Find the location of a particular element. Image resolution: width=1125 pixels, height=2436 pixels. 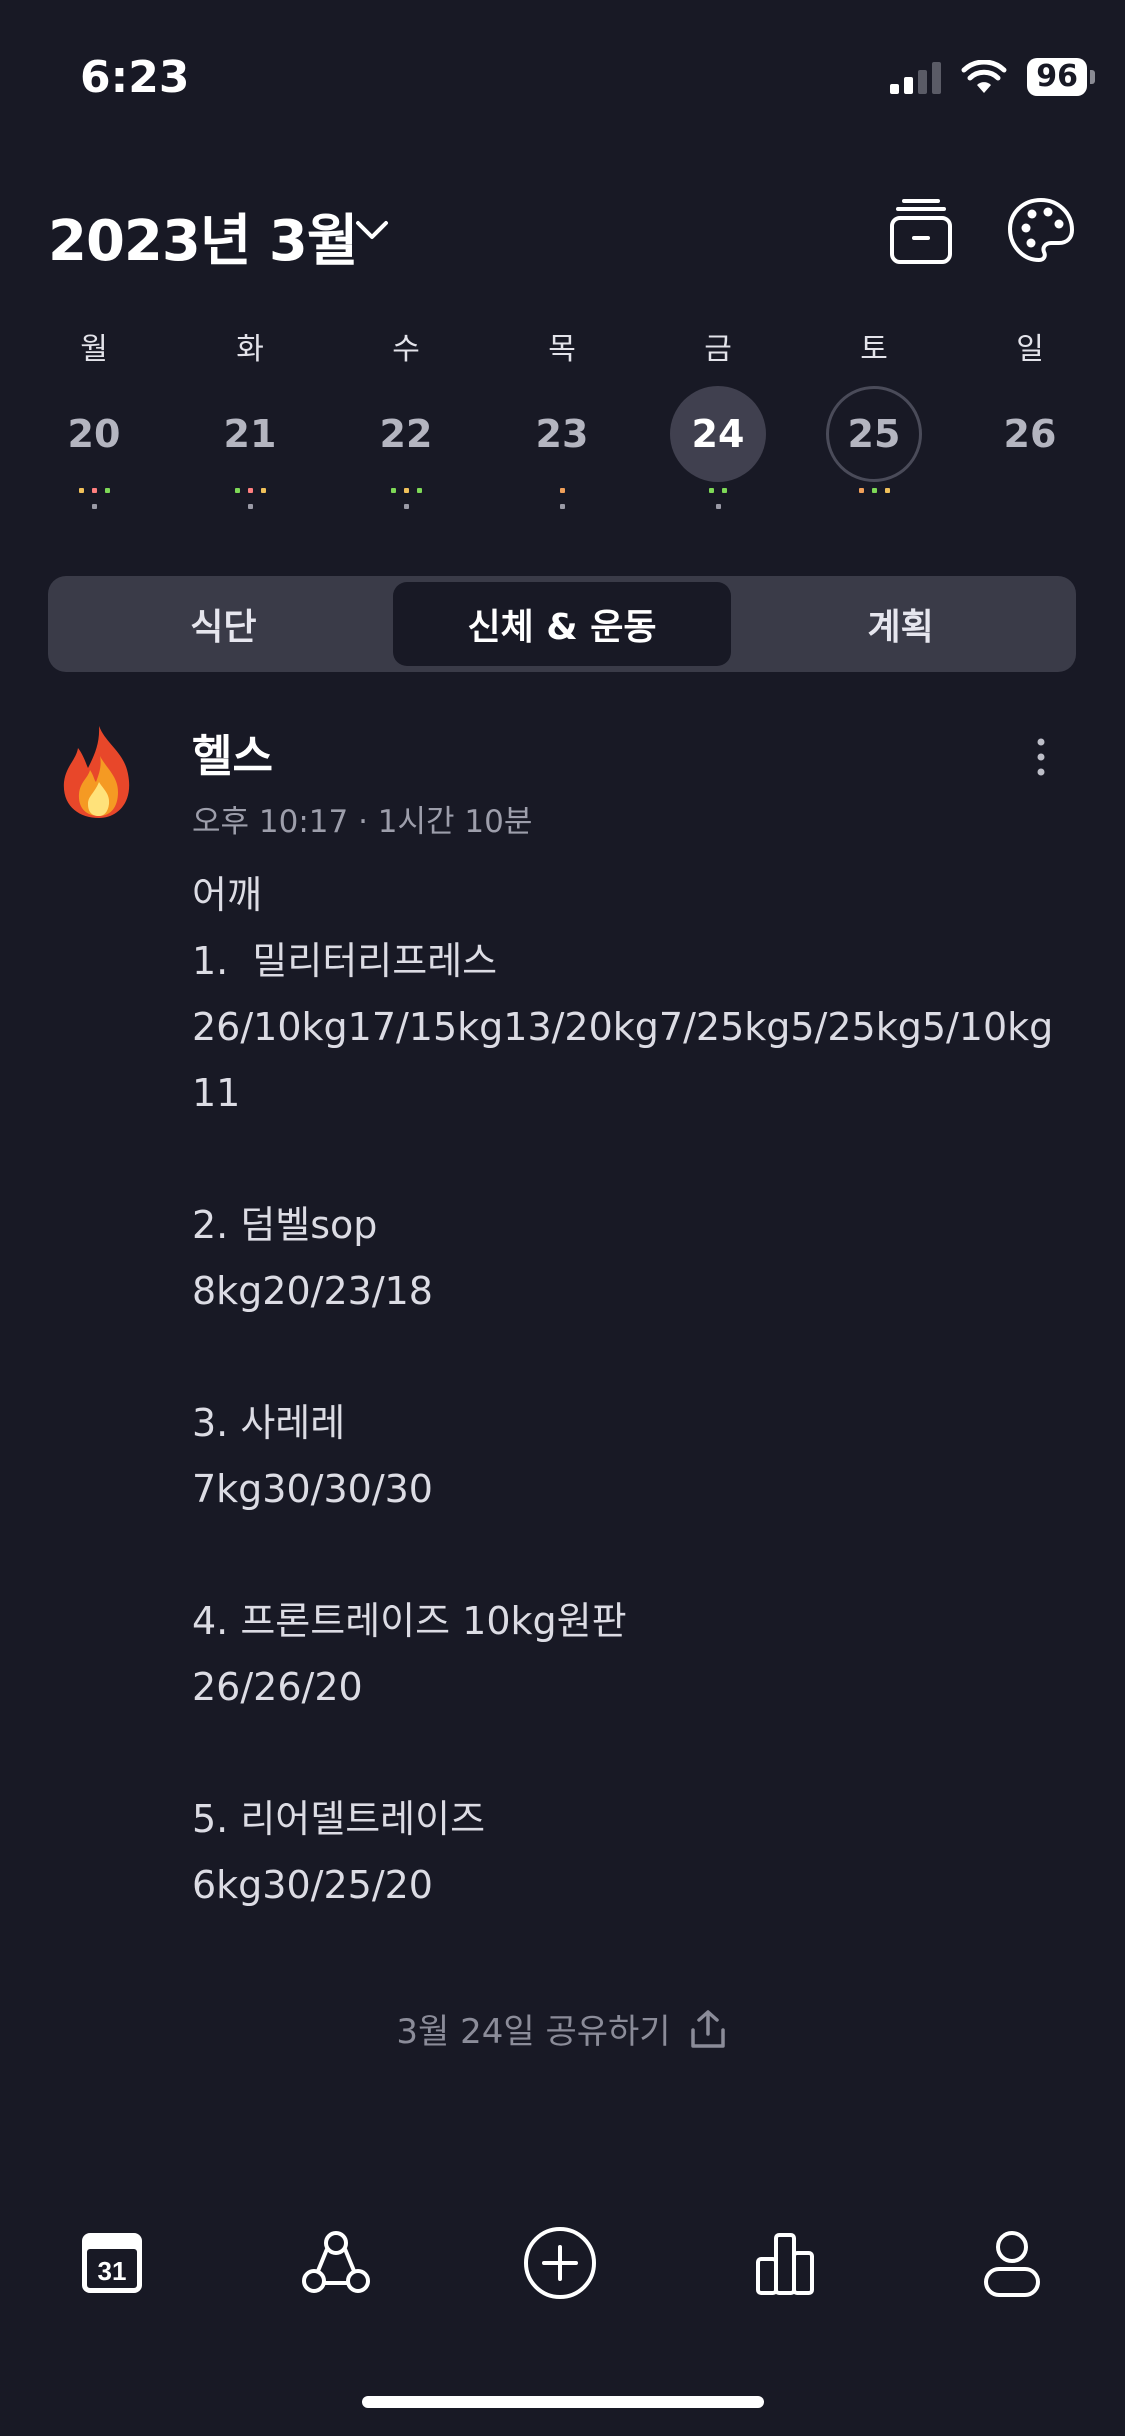

day-number: 25 is located at coordinates (874, 434).